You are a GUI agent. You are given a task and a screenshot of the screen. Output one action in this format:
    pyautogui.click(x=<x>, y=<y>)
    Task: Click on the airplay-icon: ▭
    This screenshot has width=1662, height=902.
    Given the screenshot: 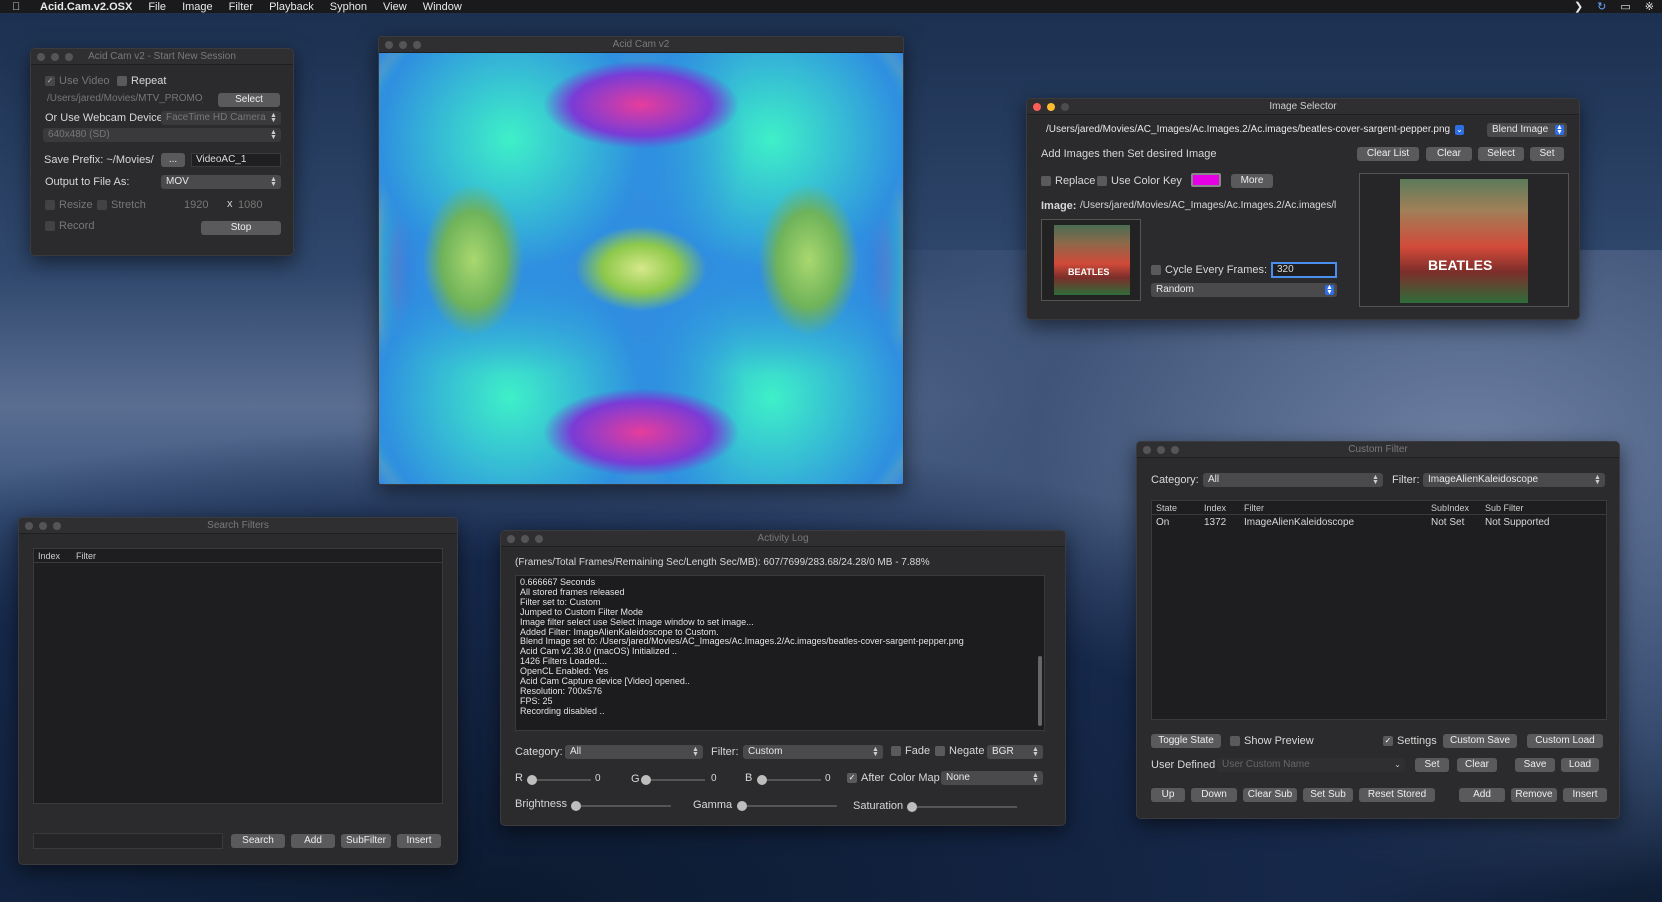 What is the action you would take?
    pyautogui.click(x=1625, y=6)
    